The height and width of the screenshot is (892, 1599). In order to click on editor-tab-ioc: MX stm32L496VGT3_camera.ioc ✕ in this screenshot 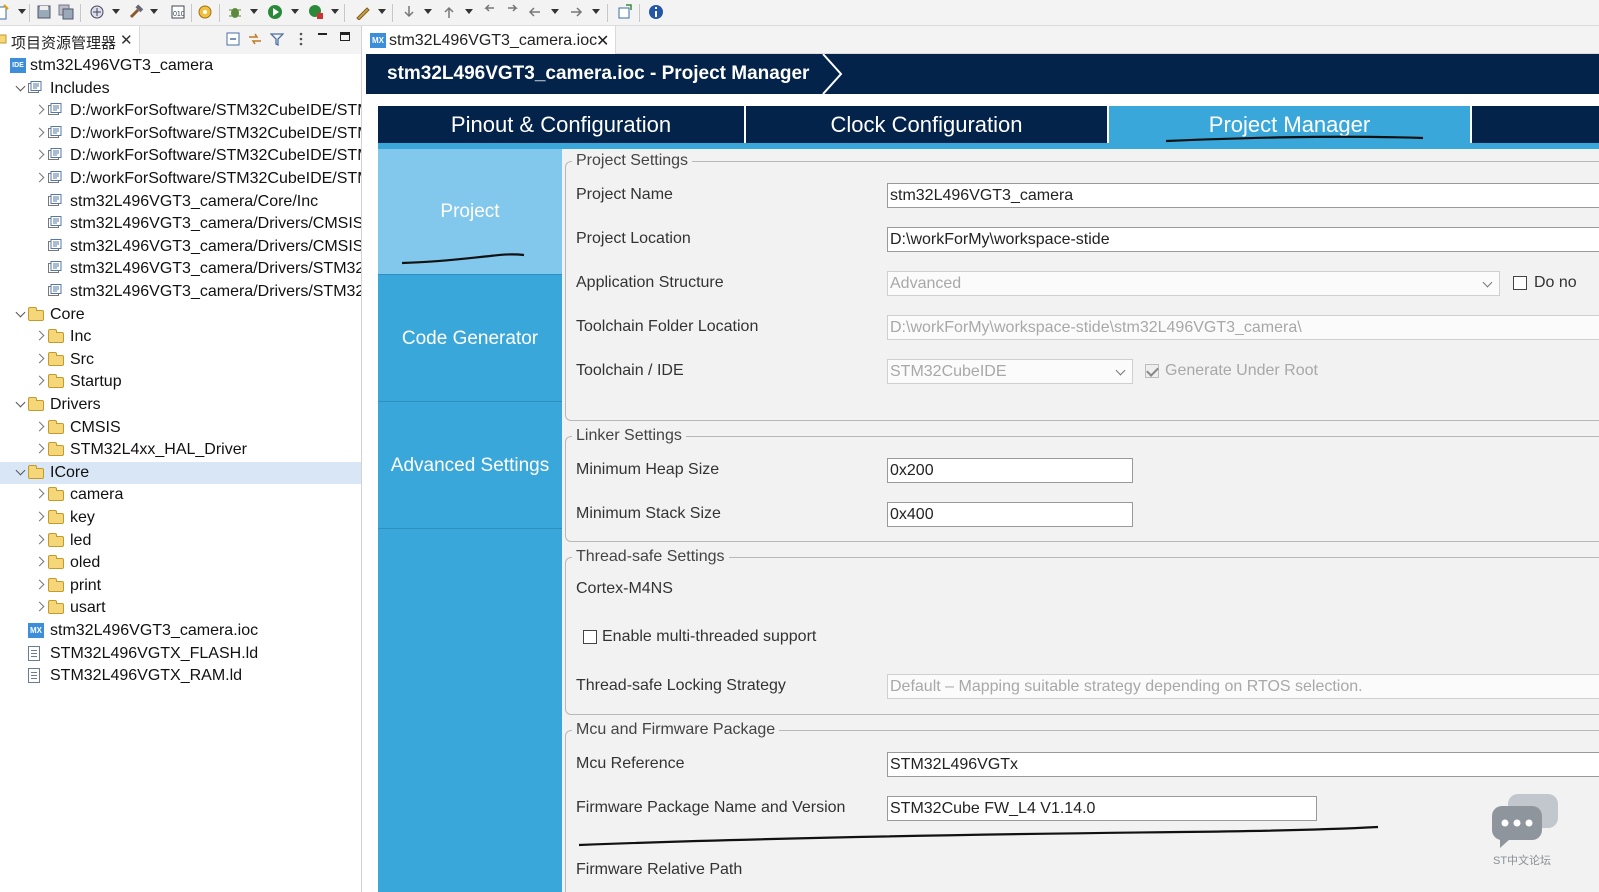, I will do `click(491, 40)`.